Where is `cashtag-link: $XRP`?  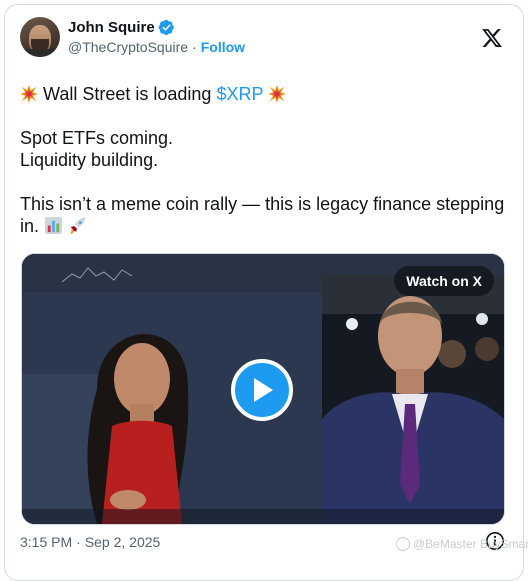
cashtag-link: $XRP is located at coordinates (239, 94).